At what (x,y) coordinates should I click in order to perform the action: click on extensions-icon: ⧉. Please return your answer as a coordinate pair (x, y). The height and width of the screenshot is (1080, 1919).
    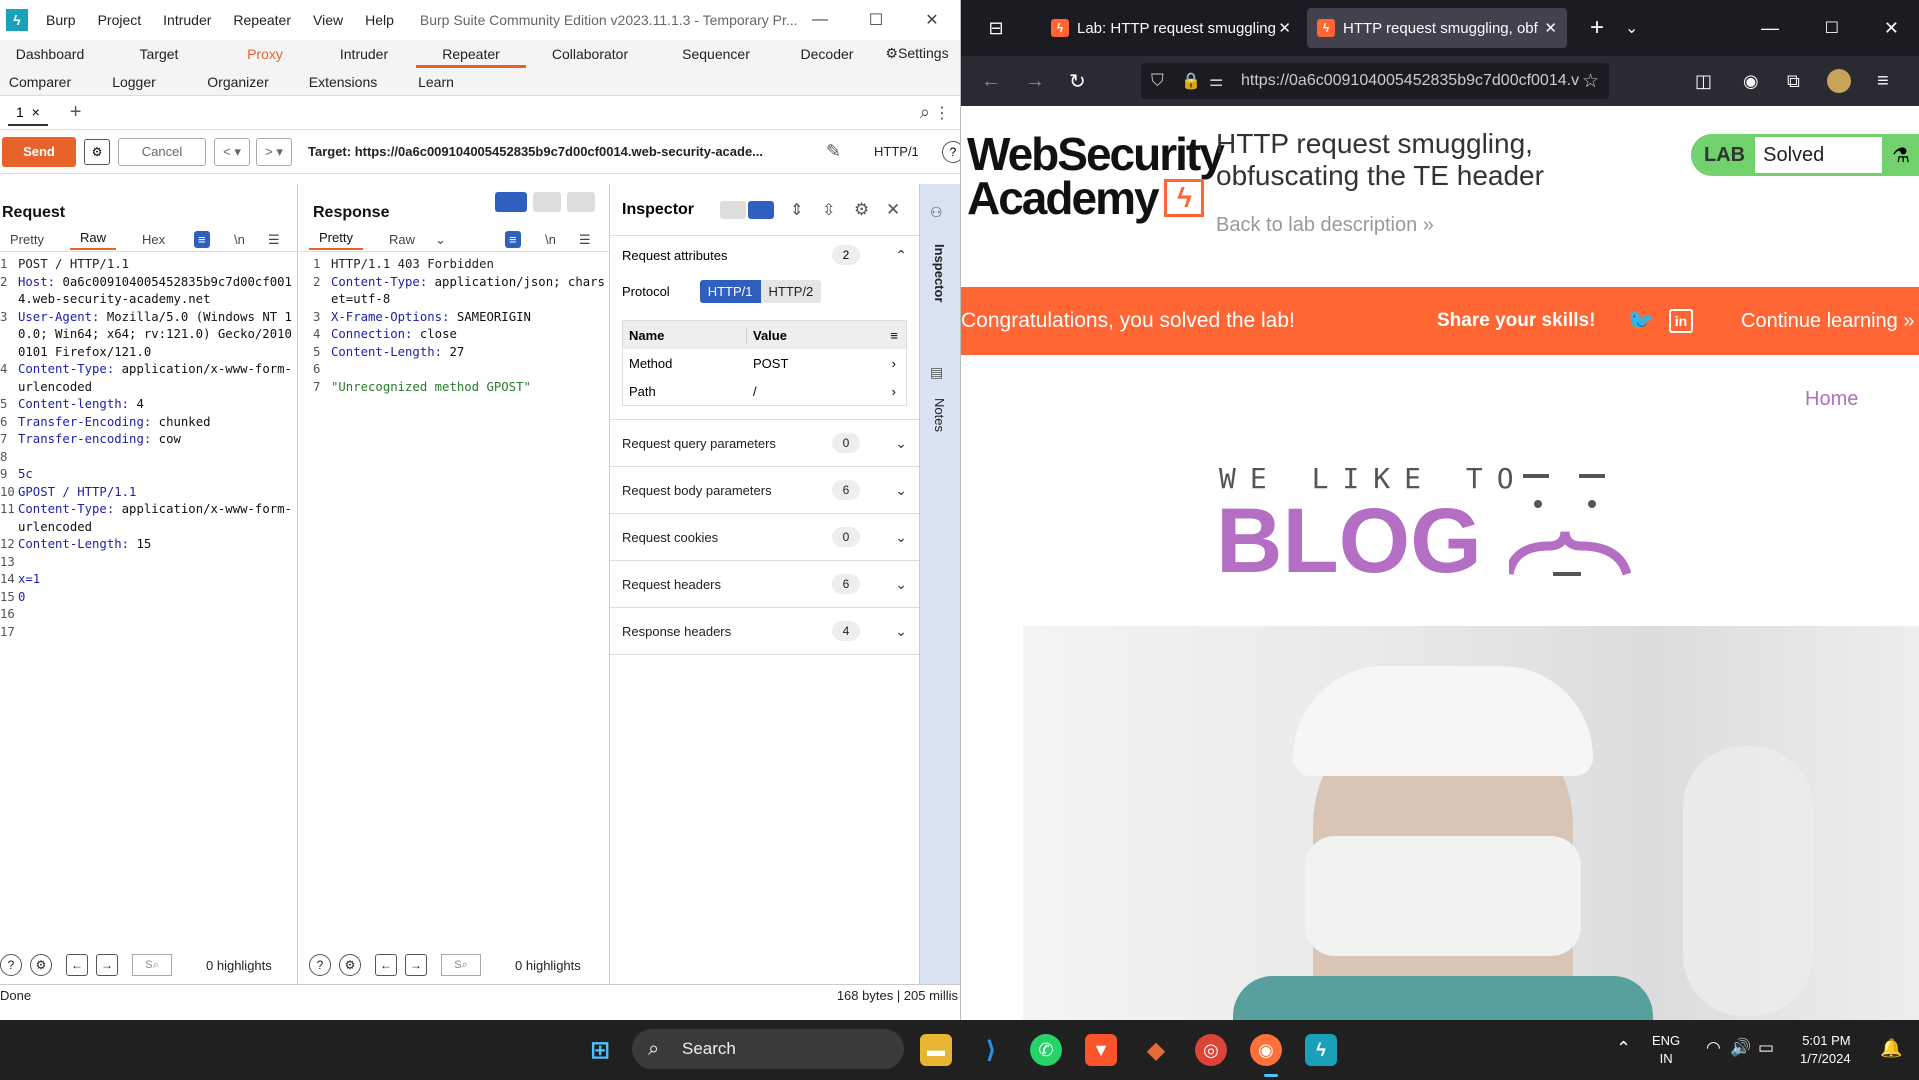
    Looking at the image, I should click on (1793, 81).